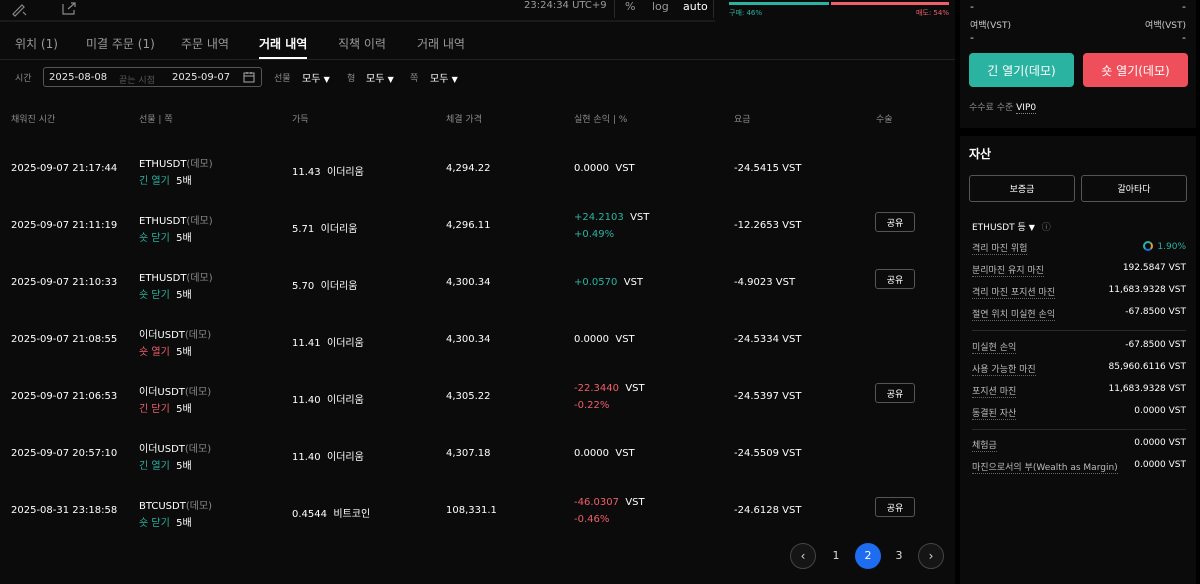  What do you see at coordinates (468, 168) in the screenshot?
I see `cell-price: 4,294.22` at bounding box center [468, 168].